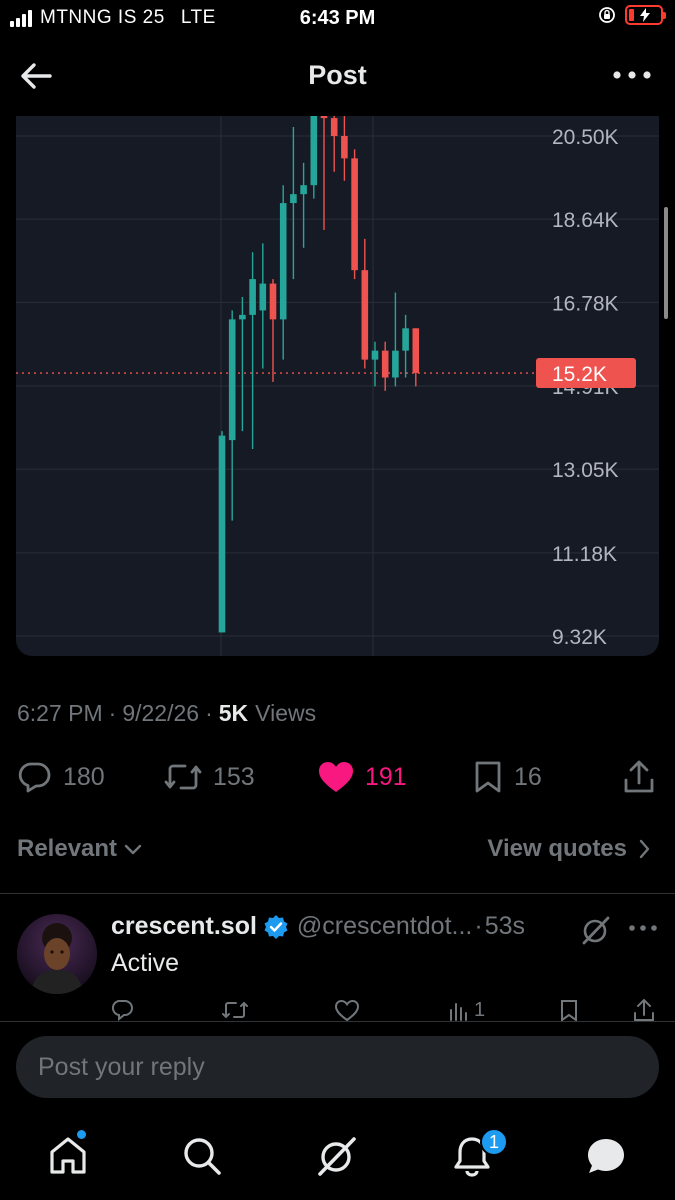 The image size is (675, 1200). I want to click on view-quotes-link: View quotes, so click(569, 849).